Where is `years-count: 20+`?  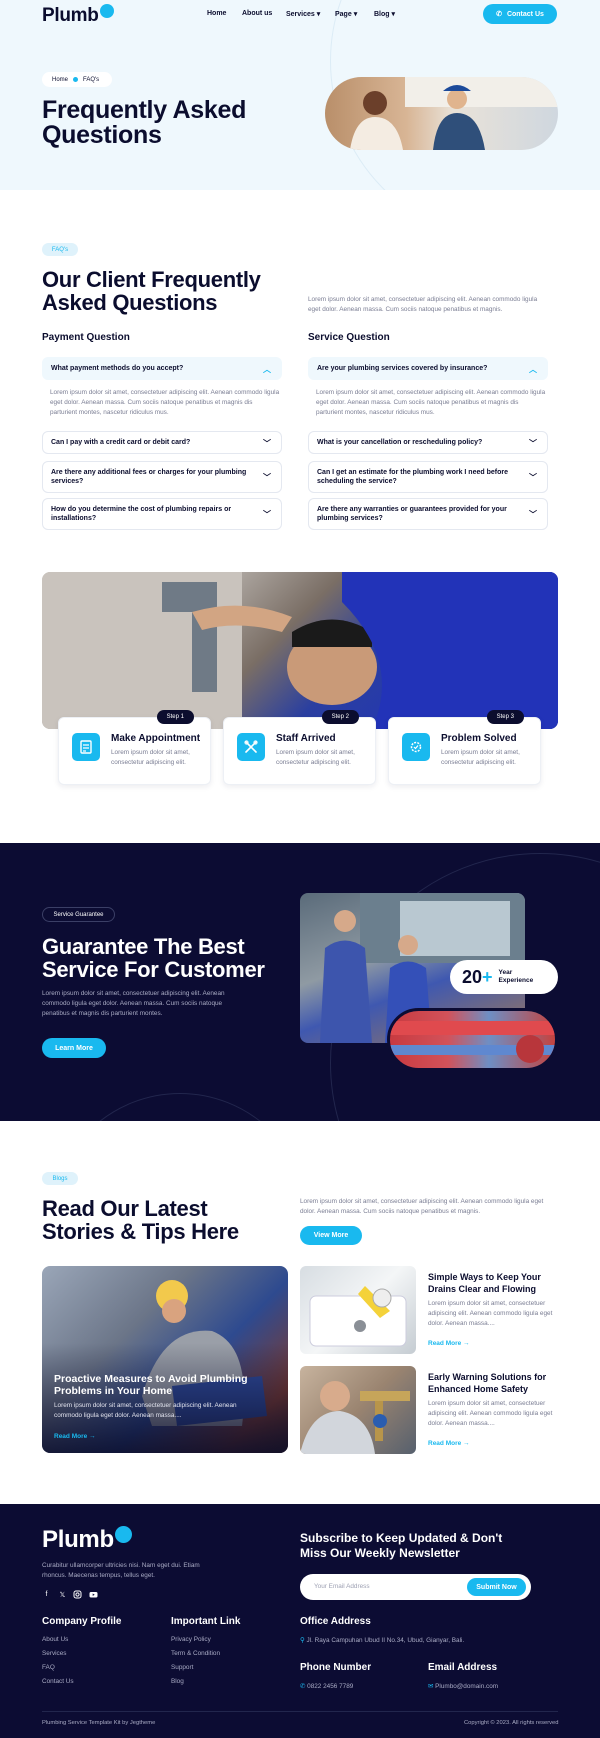 years-count: 20+ is located at coordinates (477, 976).